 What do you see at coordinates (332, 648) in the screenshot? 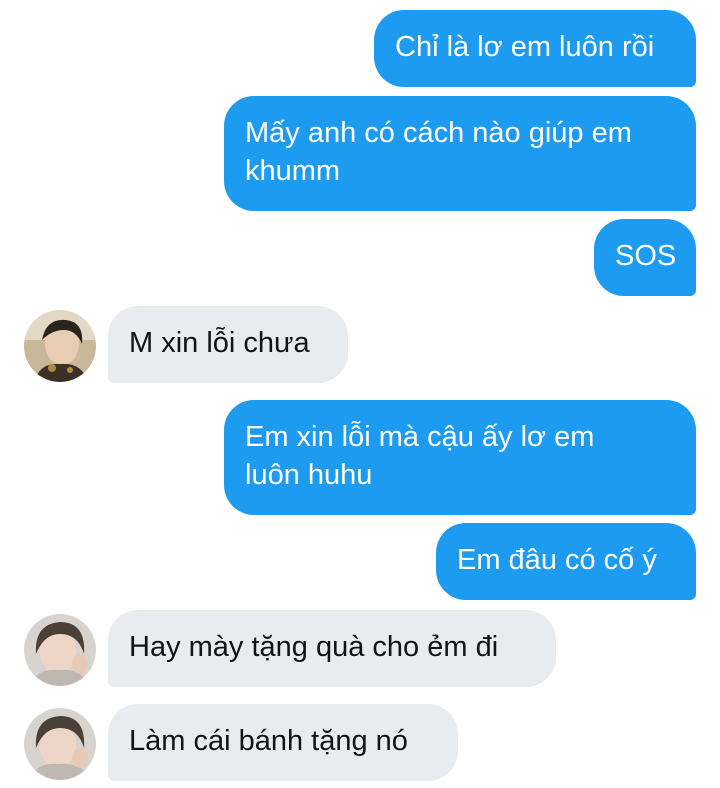
I see `message-bubble-incoming: Hay mày tặng quà cho ẻm đi` at bounding box center [332, 648].